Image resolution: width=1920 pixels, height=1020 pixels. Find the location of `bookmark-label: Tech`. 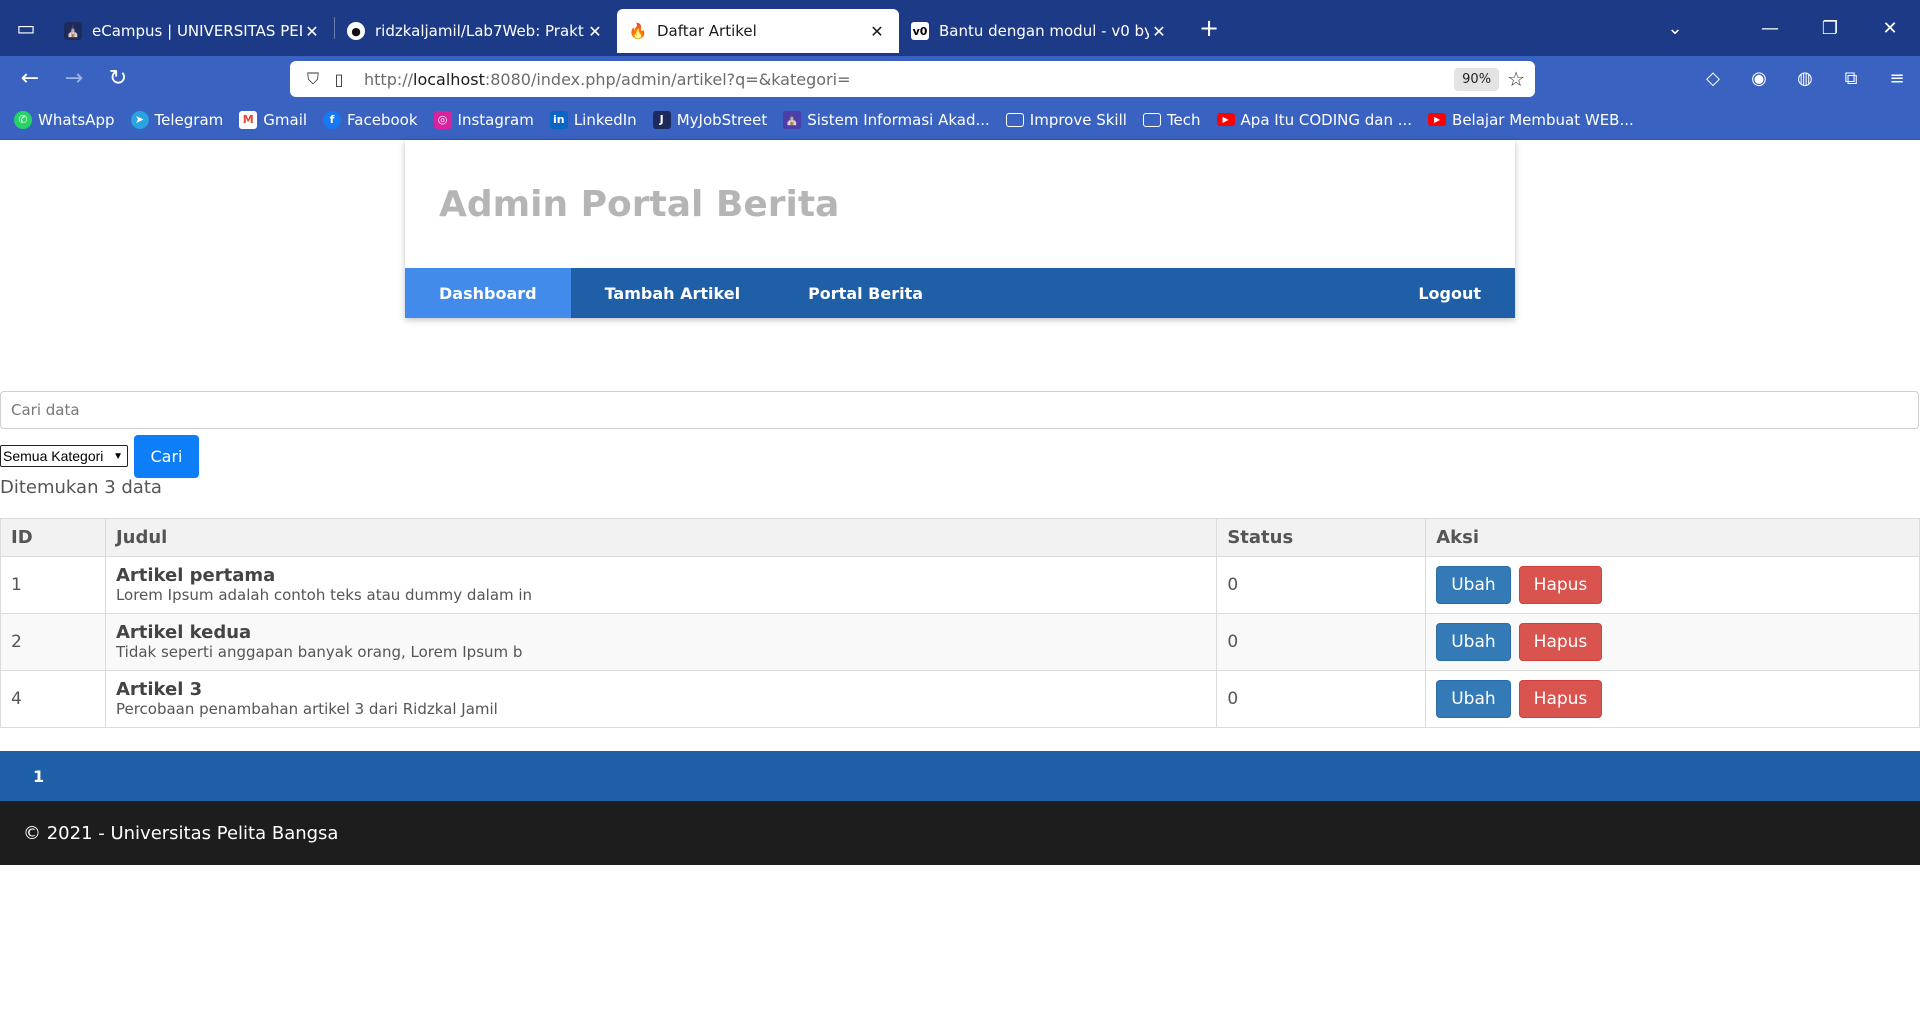

bookmark-label: Tech is located at coordinates (1183, 119).